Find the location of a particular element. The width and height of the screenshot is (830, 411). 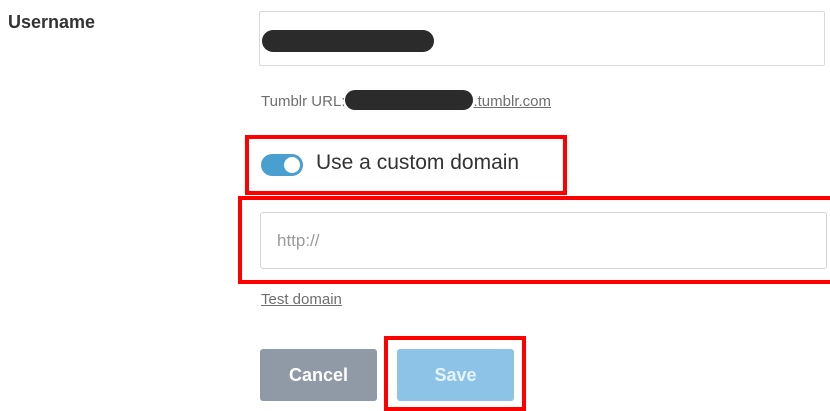

highlight-box-save is located at coordinates (455, 373).